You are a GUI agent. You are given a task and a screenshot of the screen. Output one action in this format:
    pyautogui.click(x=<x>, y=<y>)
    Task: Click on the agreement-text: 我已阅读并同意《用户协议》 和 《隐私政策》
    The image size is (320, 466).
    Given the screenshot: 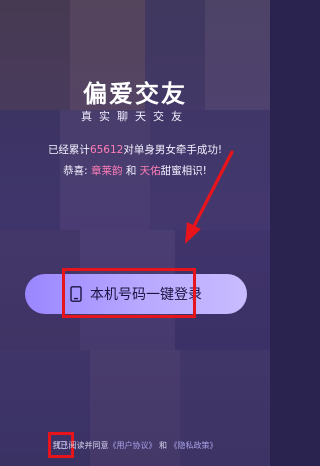 What is the action you would take?
    pyautogui.click(x=135, y=445)
    